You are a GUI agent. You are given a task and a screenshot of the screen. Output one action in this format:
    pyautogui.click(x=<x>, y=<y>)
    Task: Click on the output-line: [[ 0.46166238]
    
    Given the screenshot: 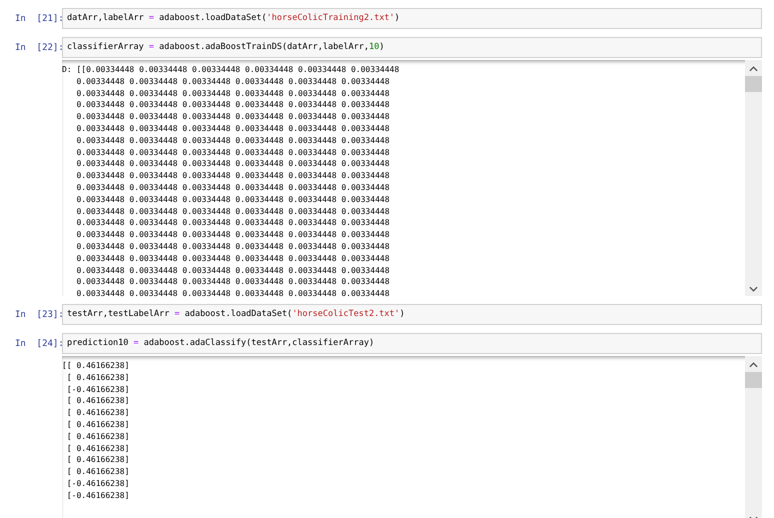 What is the action you would take?
    pyautogui.click(x=96, y=366)
    